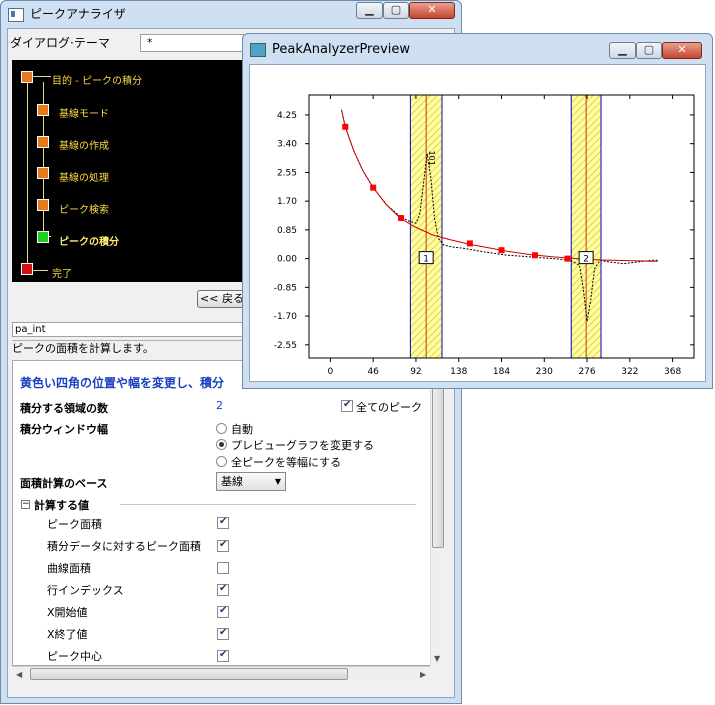  What do you see at coordinates (223, 568) in the screenshot?
I see `curve-area-checkbox` at bounding box center [223, 568].